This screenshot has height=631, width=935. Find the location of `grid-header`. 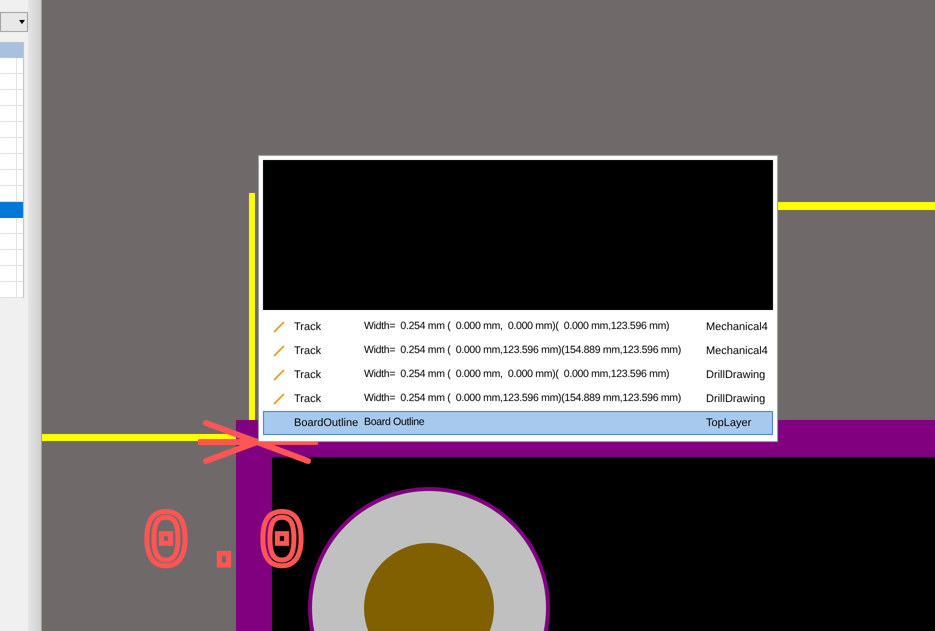

grid-header is located at coordinates (11, 50).